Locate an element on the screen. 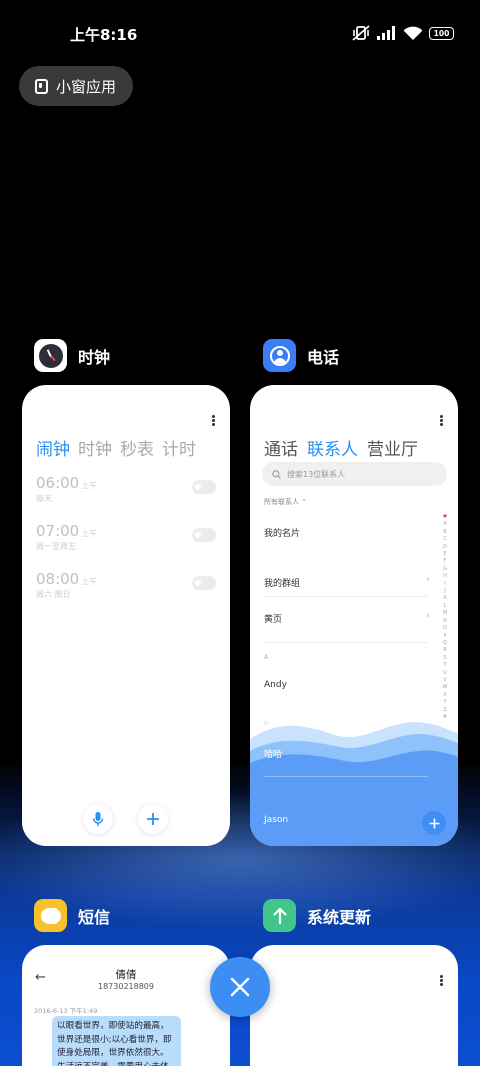  tab-calls: 通话 is located at coordinates (281, 447).